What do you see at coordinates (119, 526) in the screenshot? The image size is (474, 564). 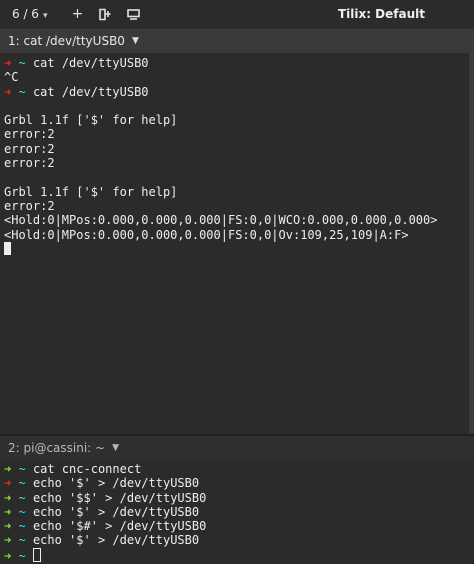 I see `terminal-text: echo '$#' > /dev/ttyUSB0` at bounding box center [119, 526].